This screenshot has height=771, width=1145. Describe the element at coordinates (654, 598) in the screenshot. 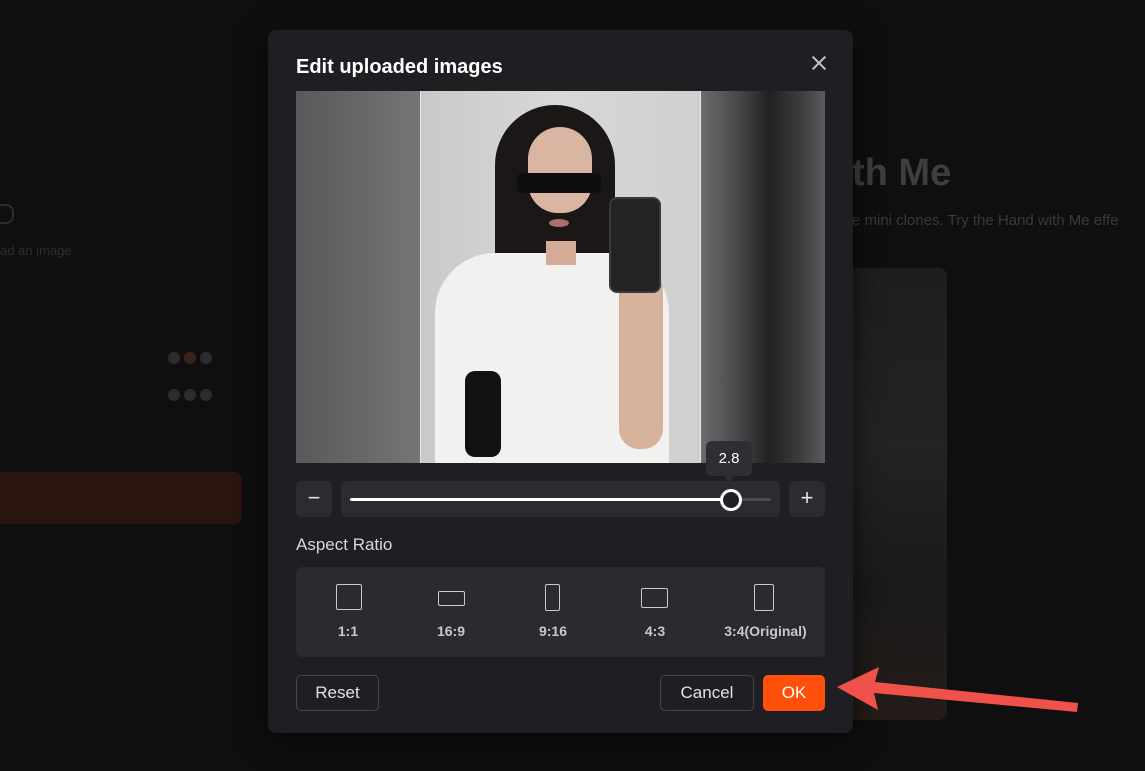

I see `landscape-ratio-icon` at that location.